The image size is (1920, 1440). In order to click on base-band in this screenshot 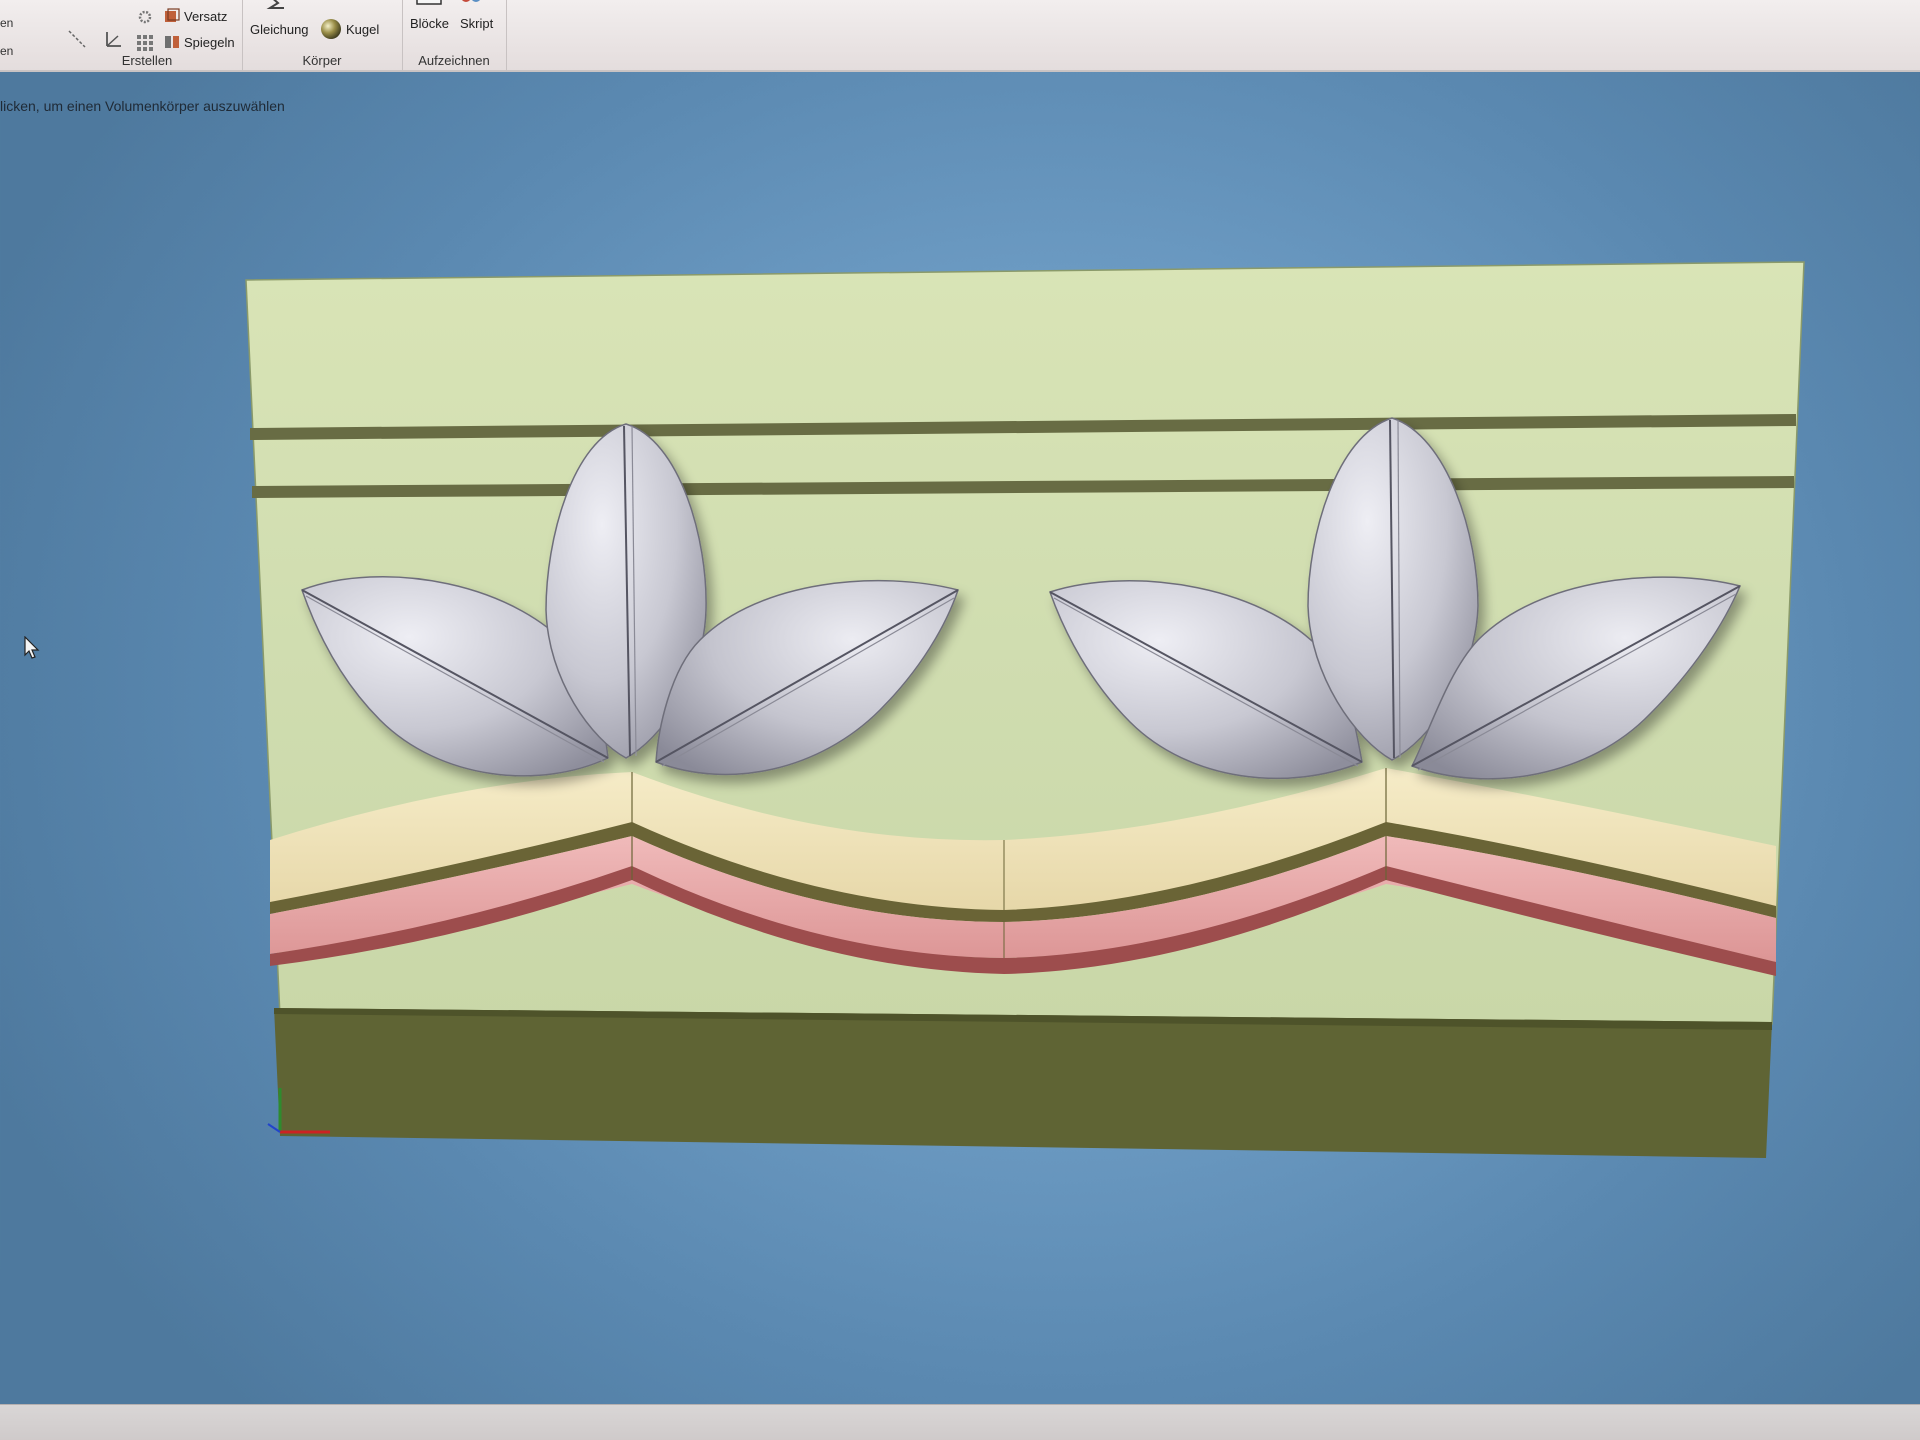, I will do `click(1023, 1083)`.